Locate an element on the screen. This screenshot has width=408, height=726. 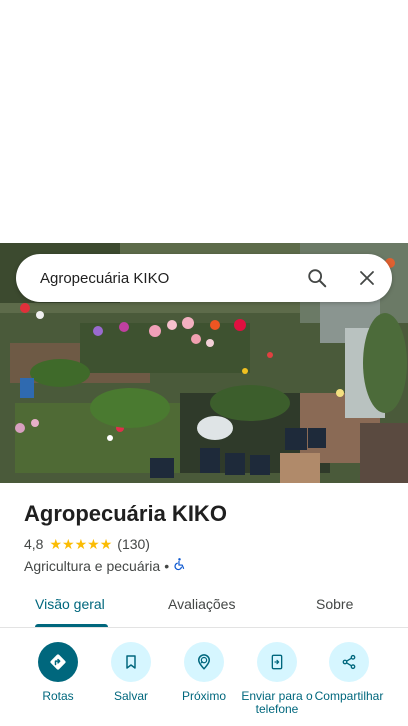
rating-stars: ★ ★ ★ ★ ★ is located at coordinates (80, 544).